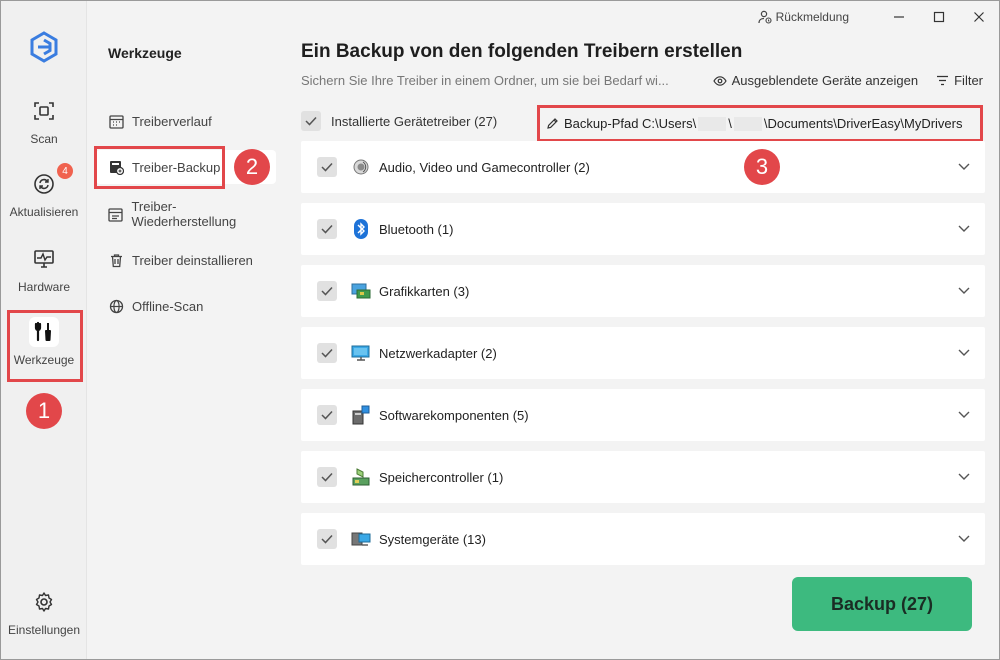 This screenshot has width=1000, height=660. Describe the element at coordinates (643, 229) in the screenshot. I see `list-item: Bluetooth (1)` at that location.